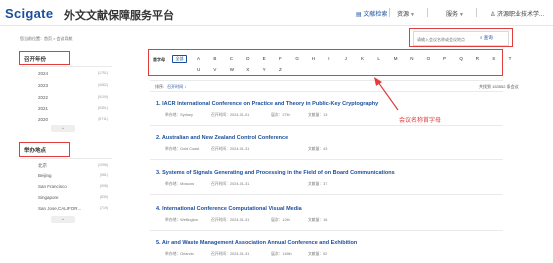  What do you see at coordinates (420, 121) in the screenshot?
I see `annotation-text: 会议名称首字母` at bounding box center [420, 121].